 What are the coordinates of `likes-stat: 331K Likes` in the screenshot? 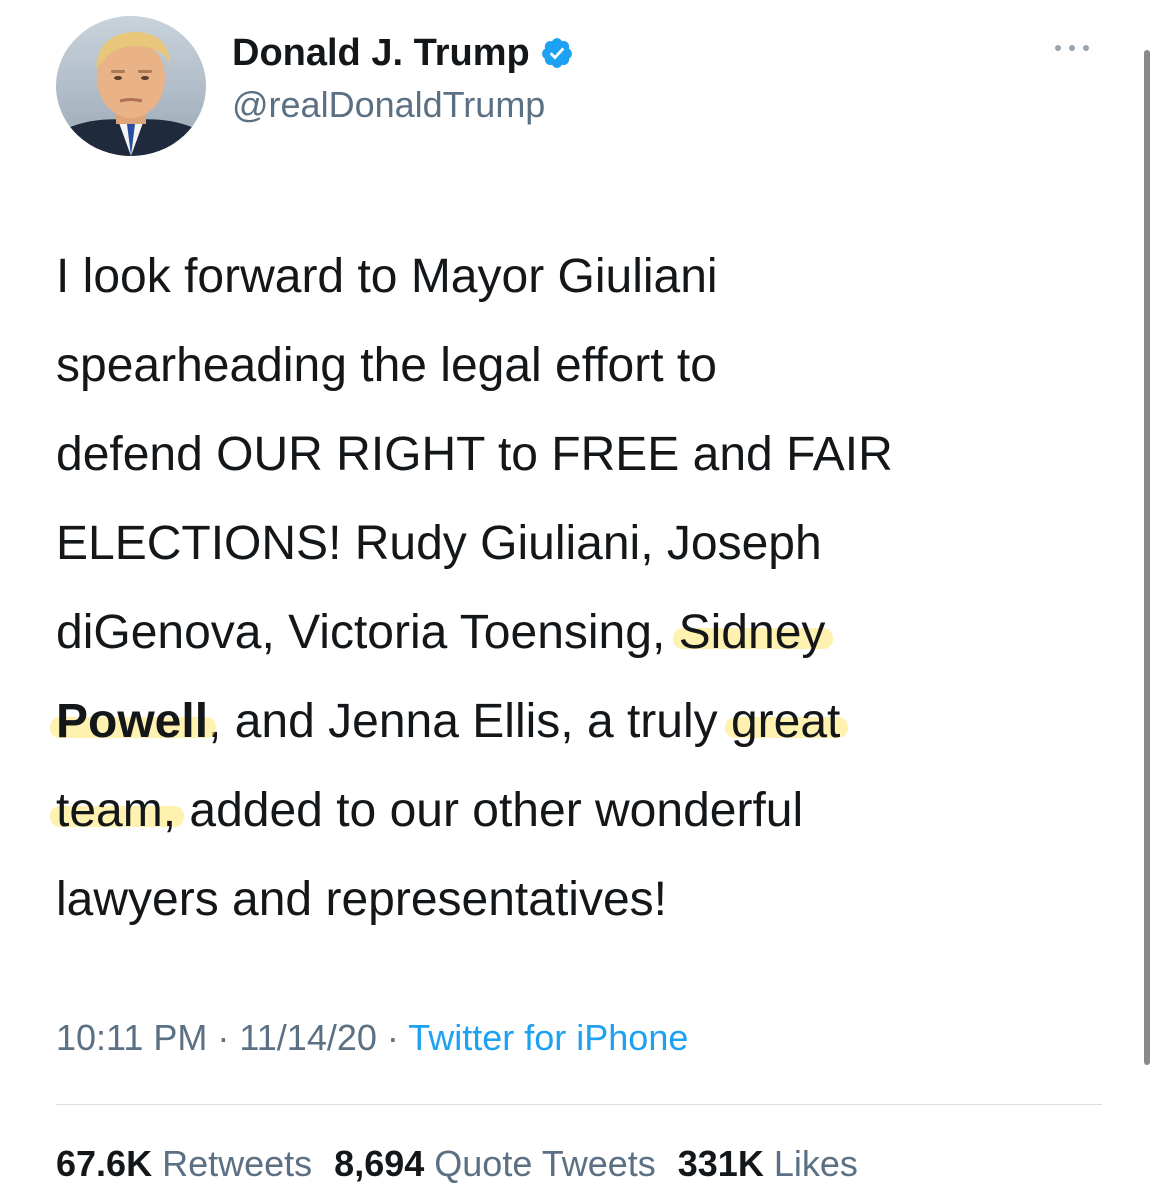 It's located at (768, 1163).